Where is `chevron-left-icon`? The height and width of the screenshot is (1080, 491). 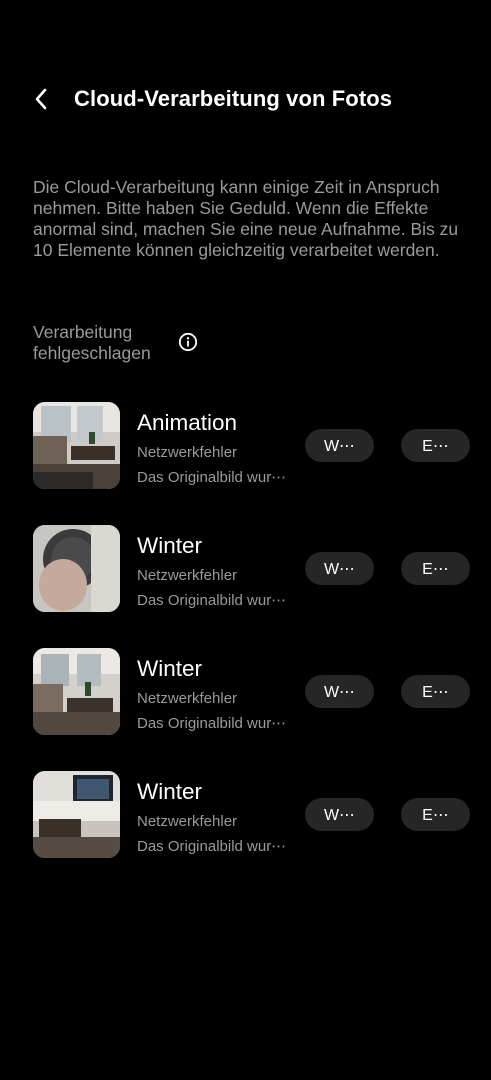
chevron-left-icon is located at coordinates (41, 99).